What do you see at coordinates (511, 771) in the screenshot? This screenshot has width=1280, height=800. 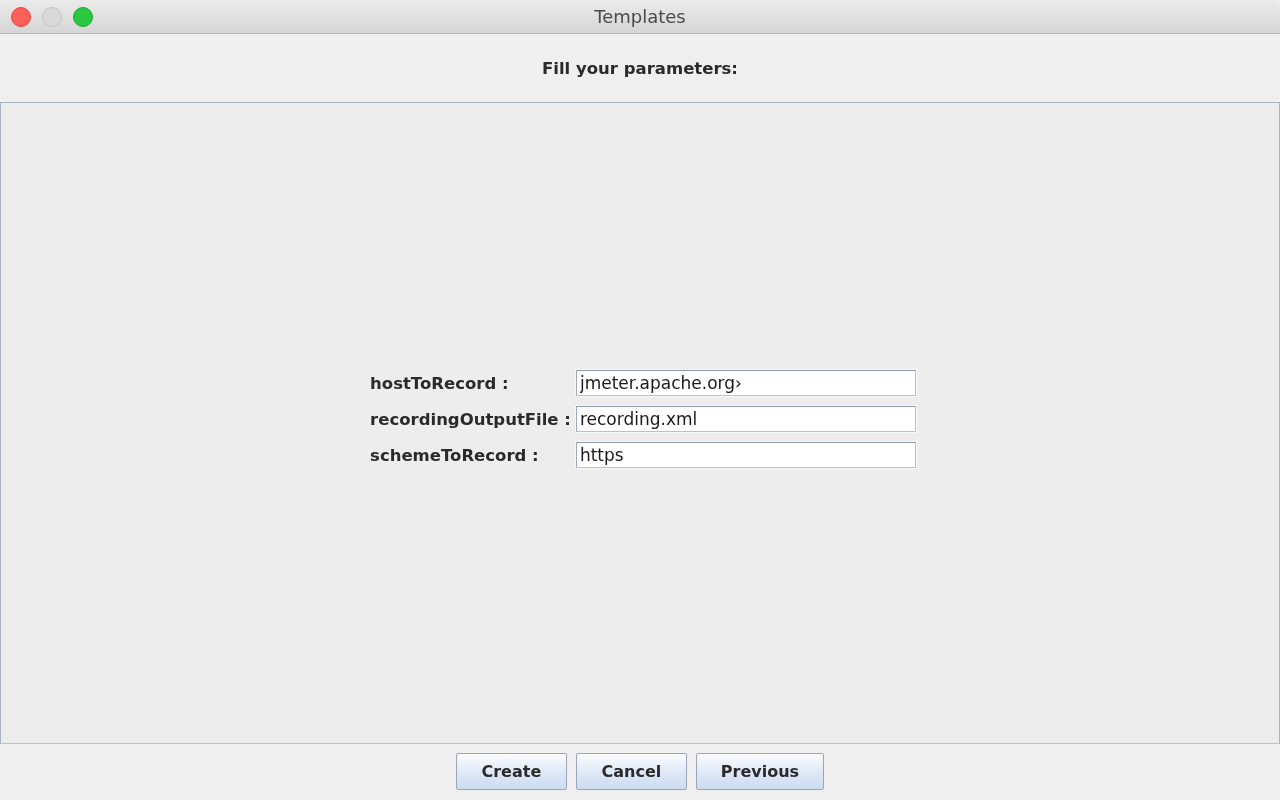 I see `dialog-button: Create` at bounding box center [511, 771].